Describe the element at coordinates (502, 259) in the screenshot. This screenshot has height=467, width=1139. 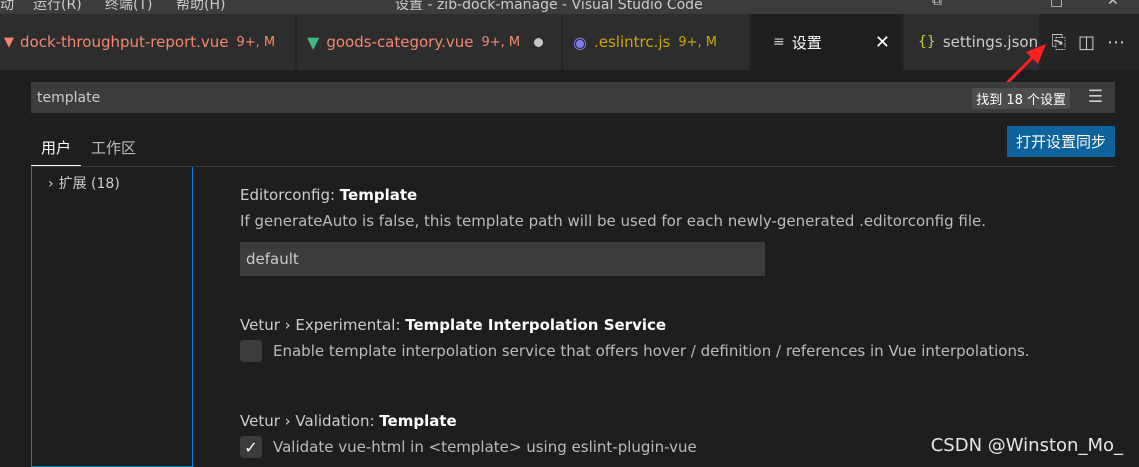
I see `editorconfig-template-input` at that location.